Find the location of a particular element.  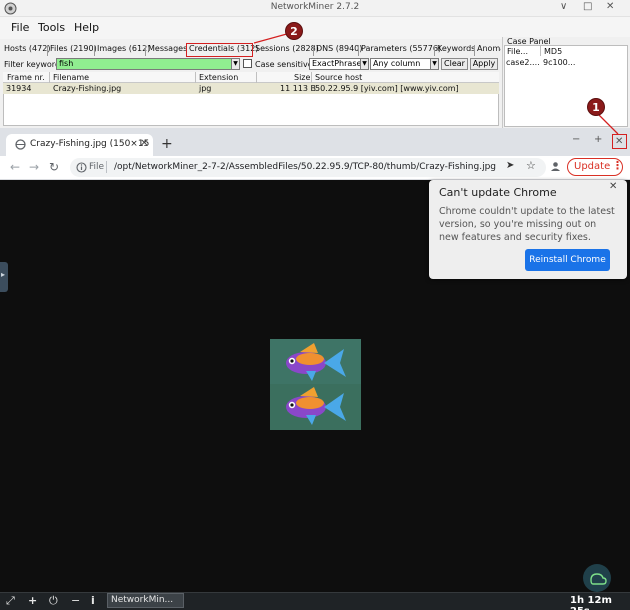

back-icon: ← is located at coordinates (15, 167).